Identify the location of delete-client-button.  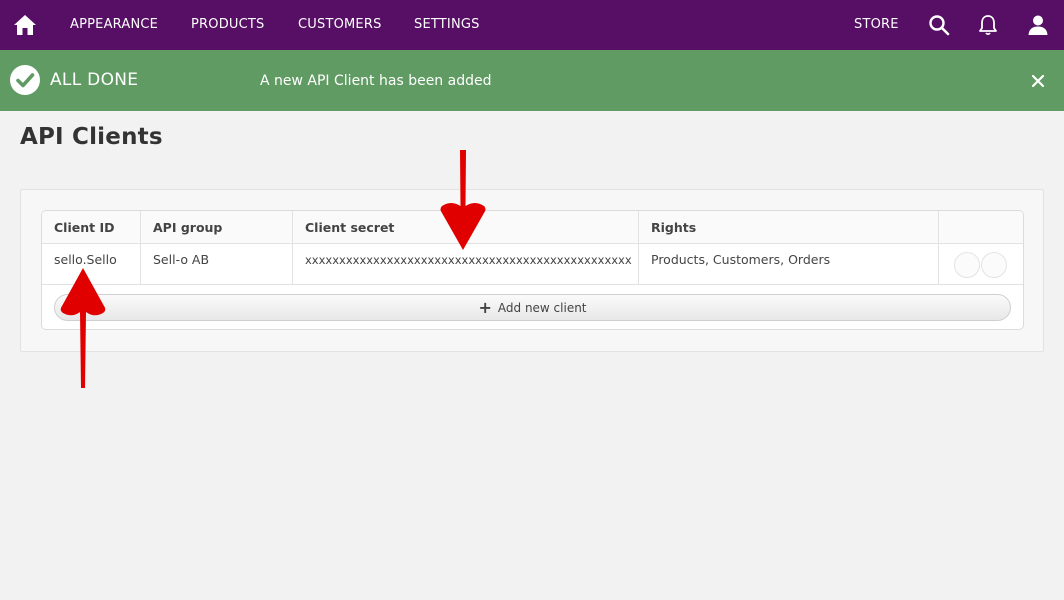
(994, 265).